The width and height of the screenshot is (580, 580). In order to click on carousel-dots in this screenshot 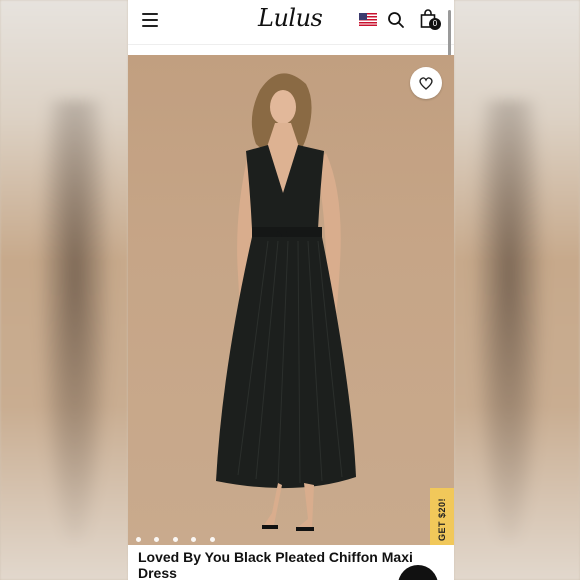, I will do `click(180, 535)`.